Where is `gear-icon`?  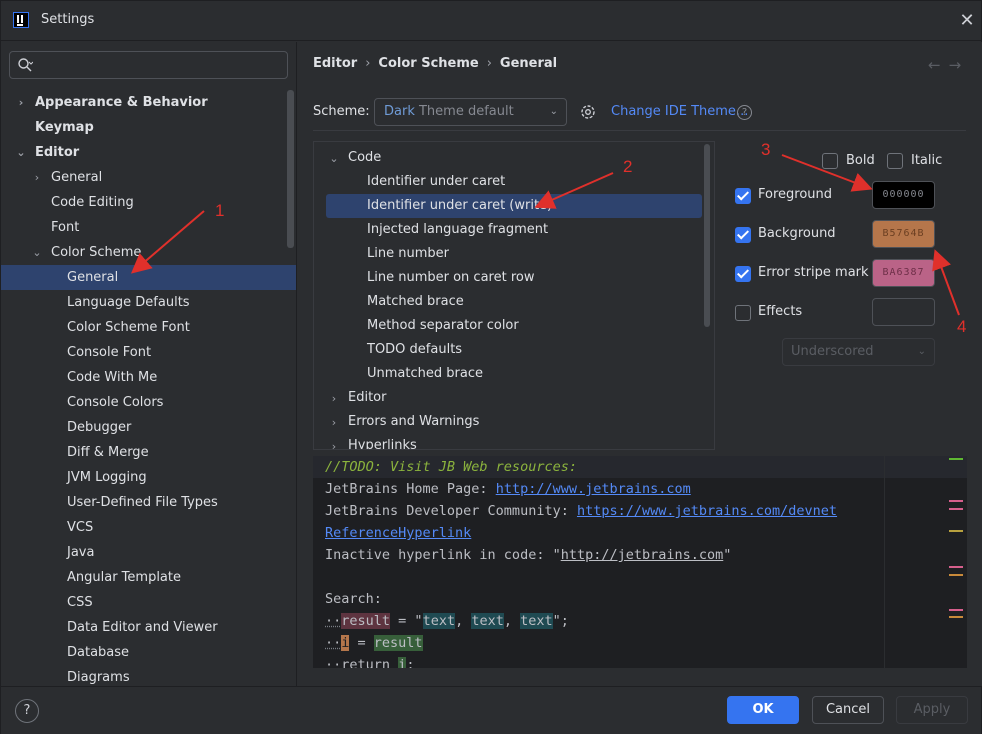
gear-icon is located at coordinates (588, 112).